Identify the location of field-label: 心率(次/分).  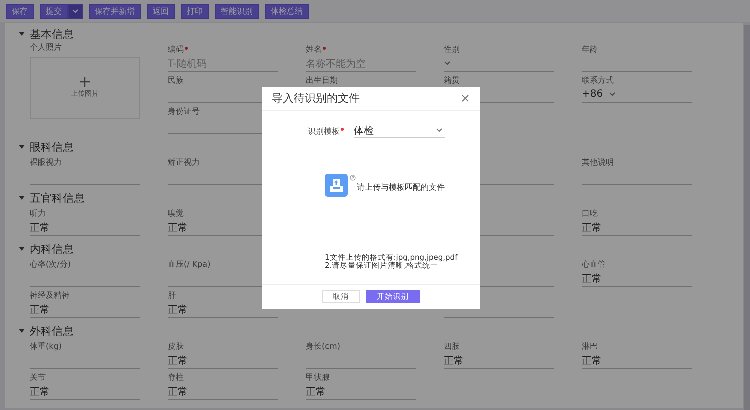
(50, 265).